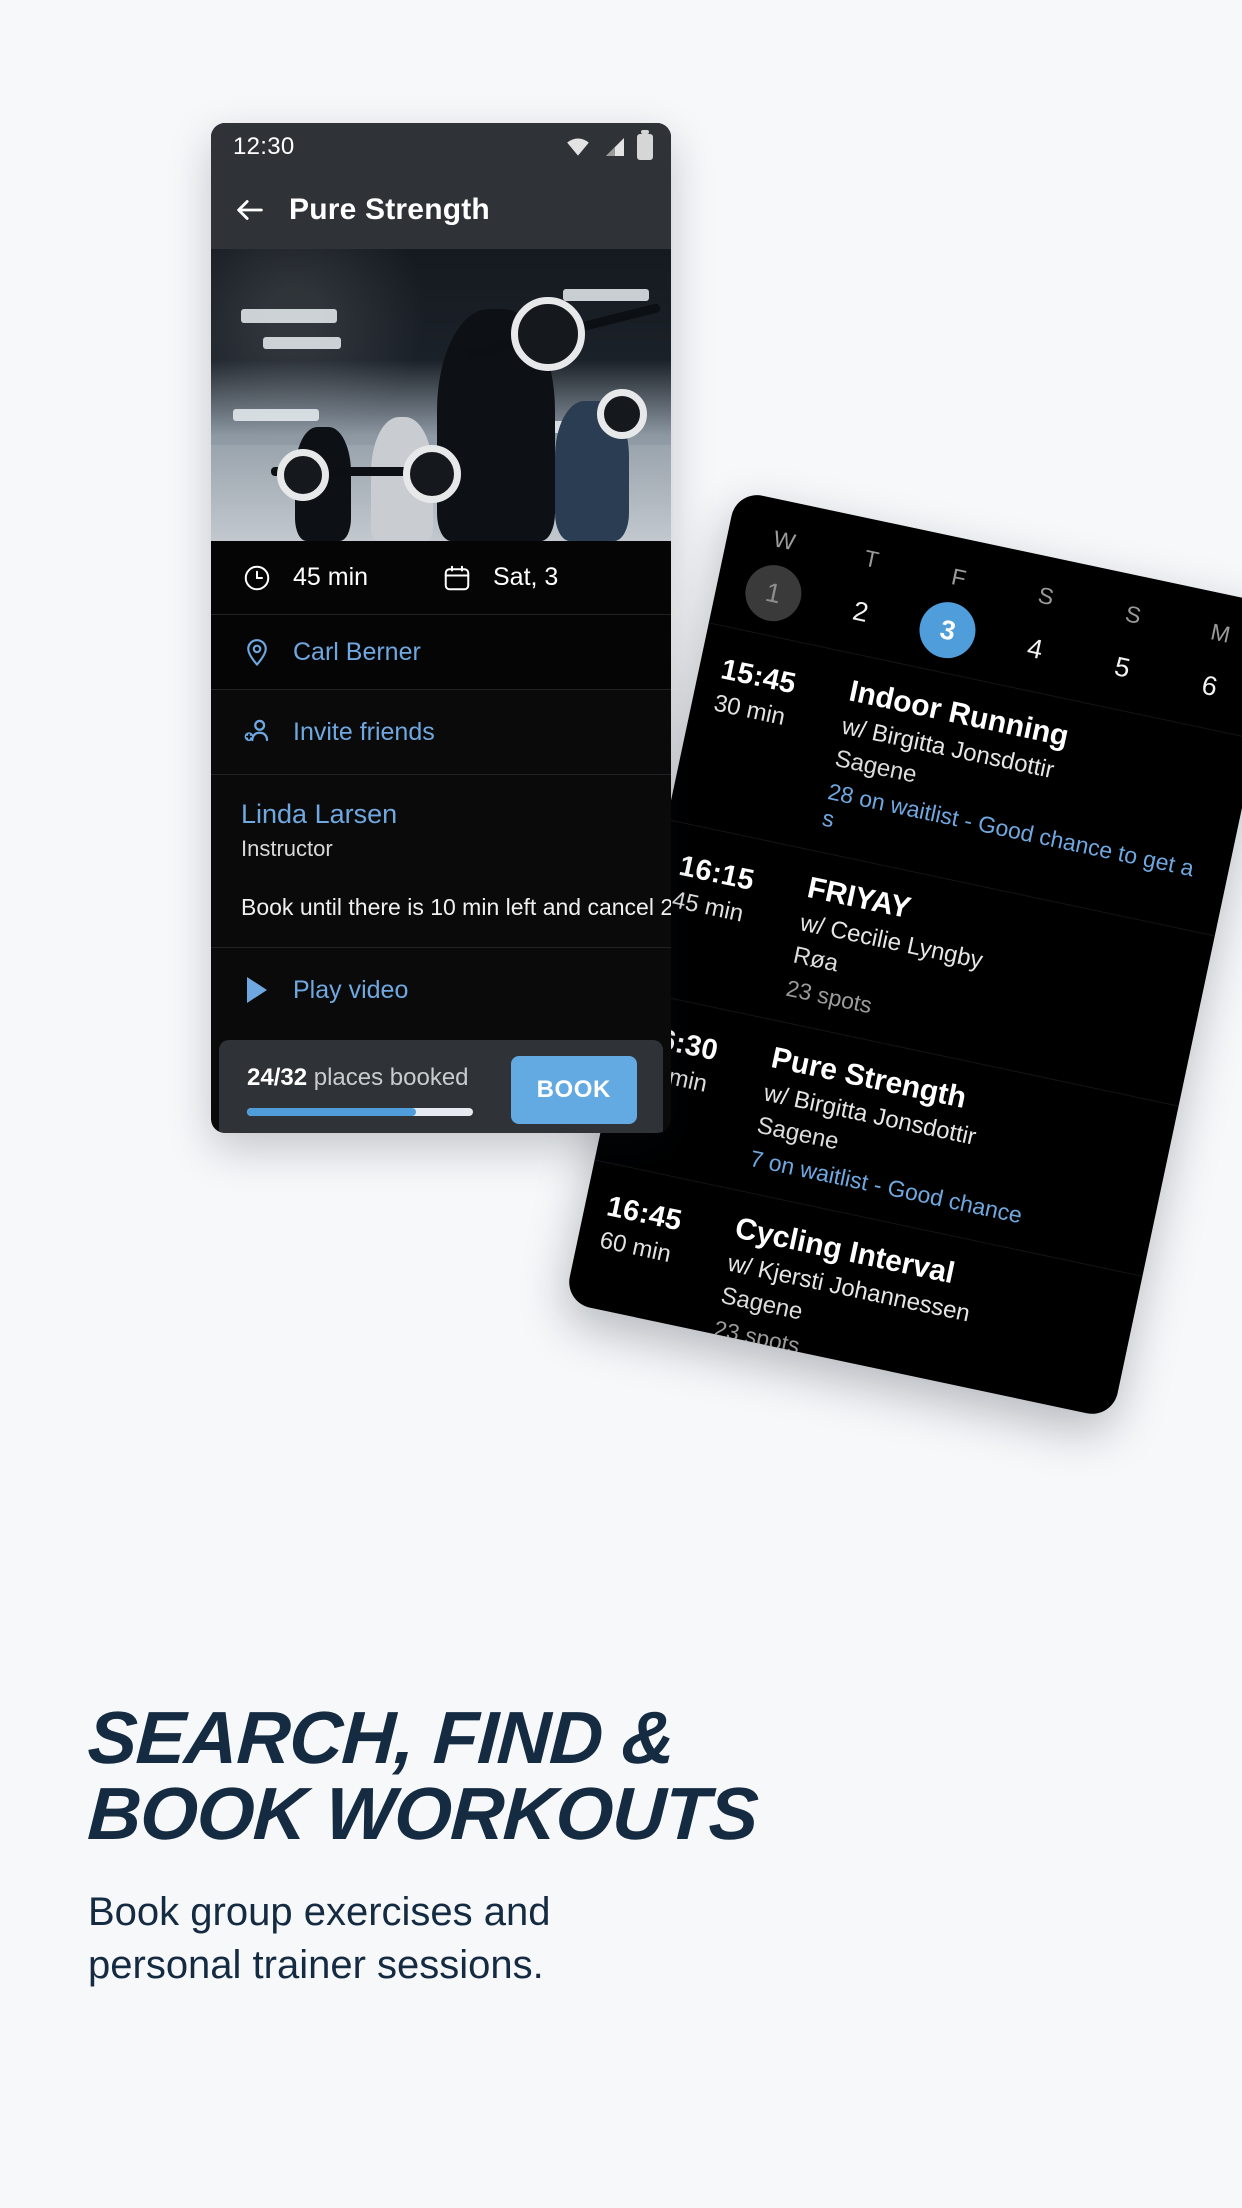  Describe the element at coordinates (578, 147) in the screenshot. I see `wifi-icon` at that location.